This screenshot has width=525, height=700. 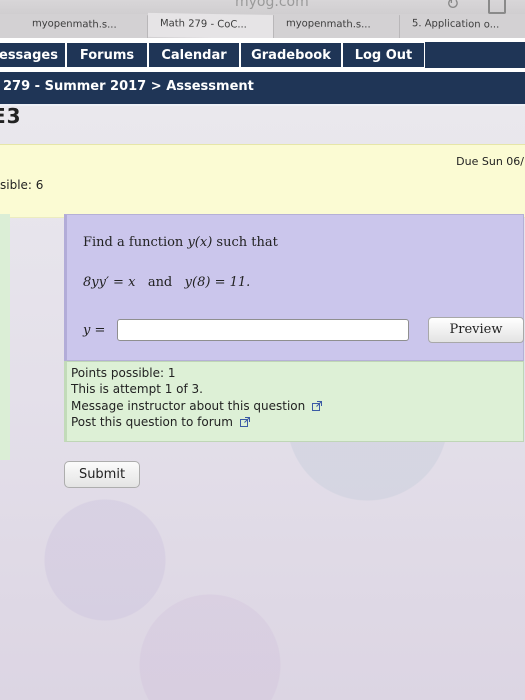 I want to click on due-date: Due Sun 06/1, so click(x=490, y=161).